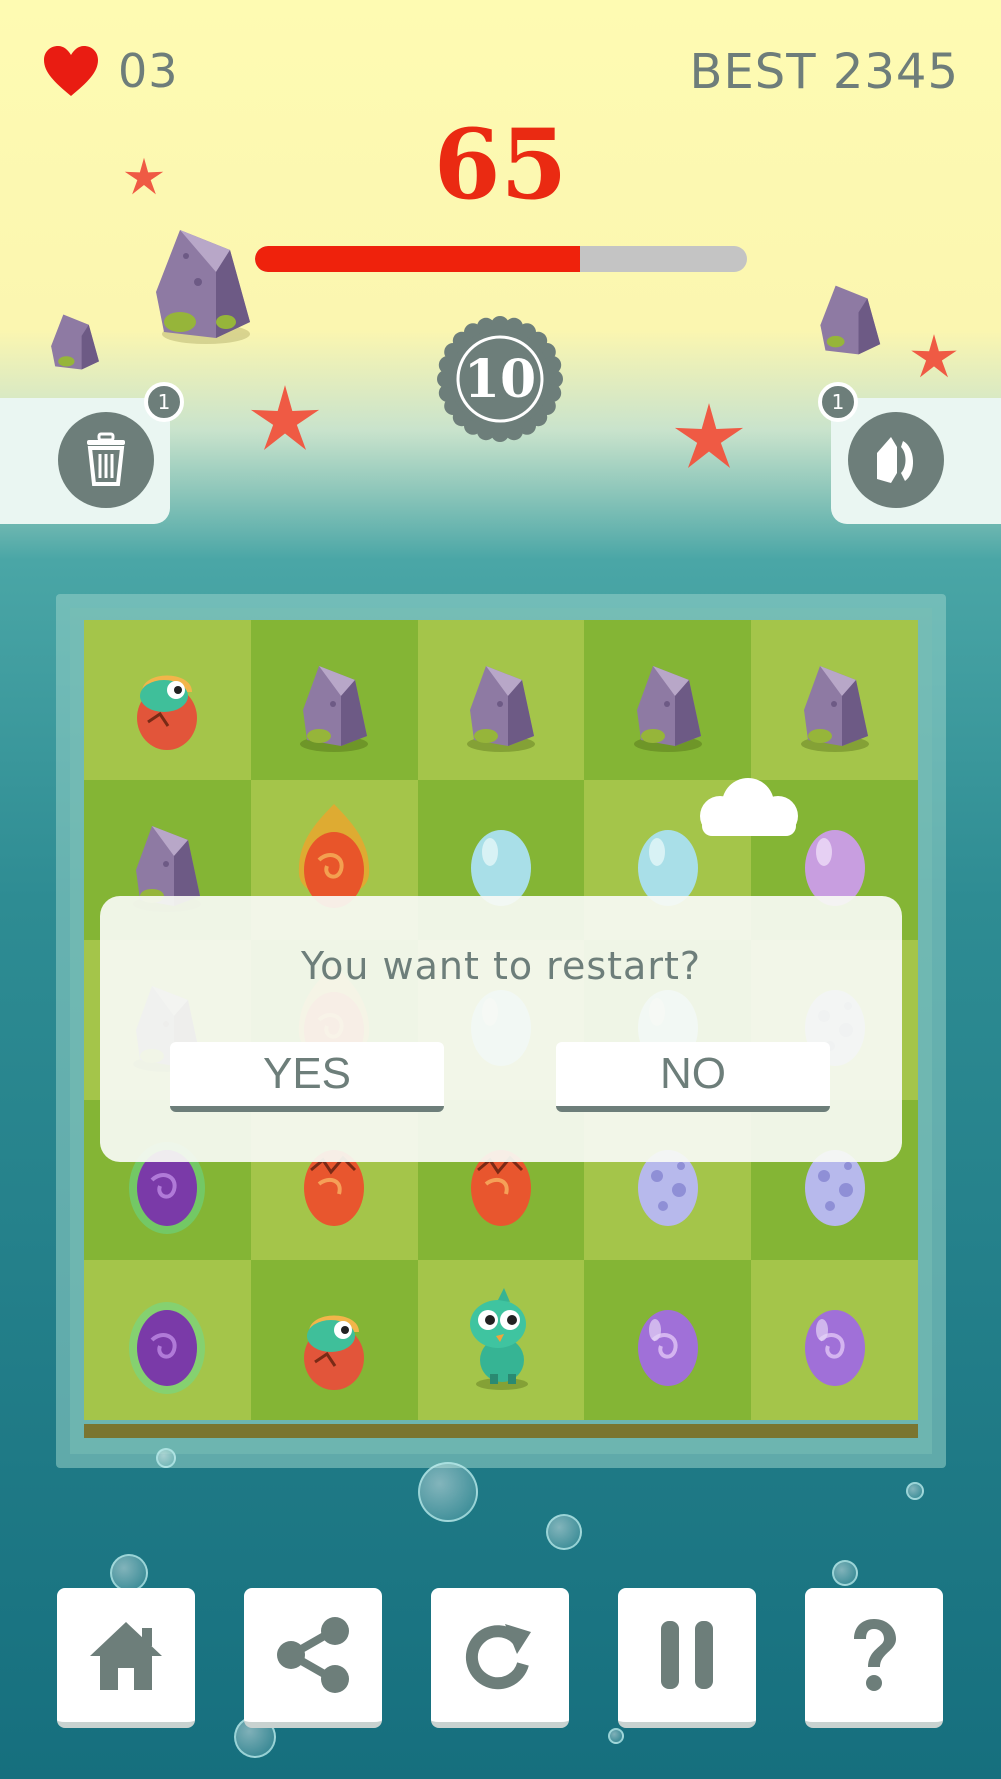  Describe the element at coordinates (501, 1029) in the screenshot. I see `restart-dialog: You want to restart? YES NO` at that location.